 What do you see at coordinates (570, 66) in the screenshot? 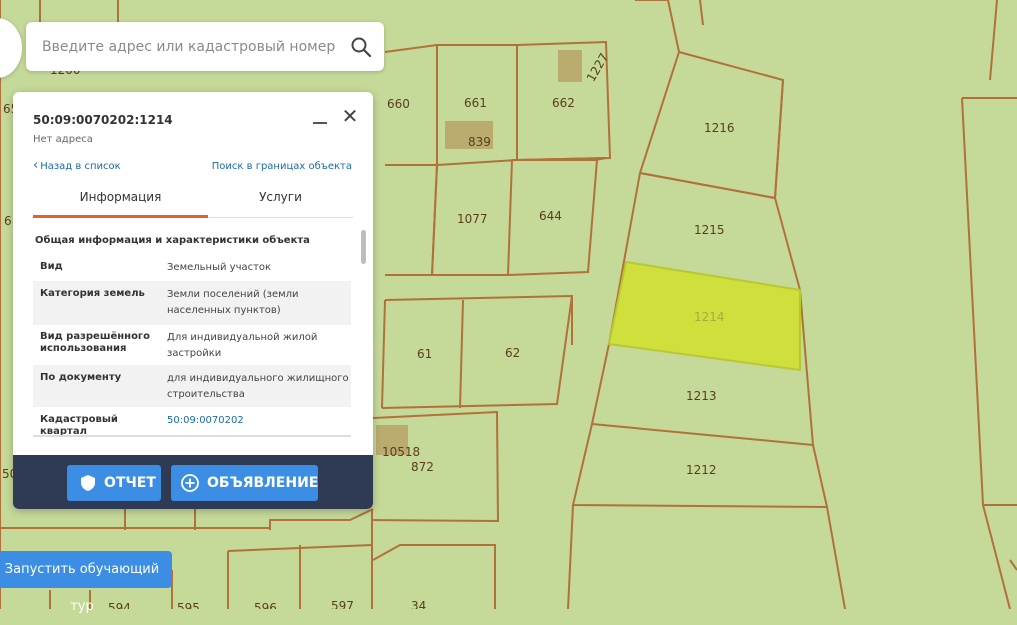
I see `building` at bounding box center [570, 66].